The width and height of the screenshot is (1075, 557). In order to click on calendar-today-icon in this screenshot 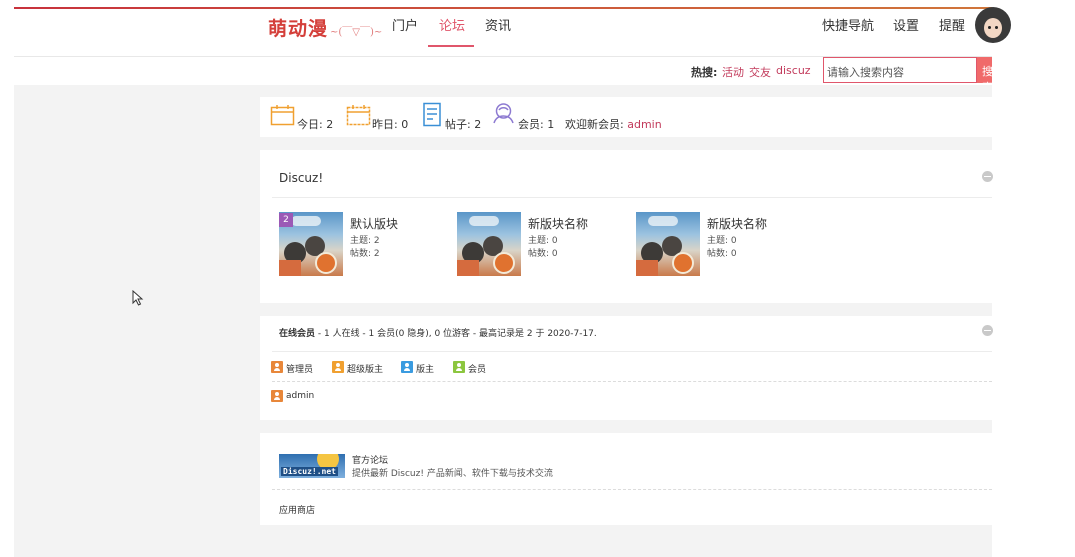, I will do `click(282, 115)`.